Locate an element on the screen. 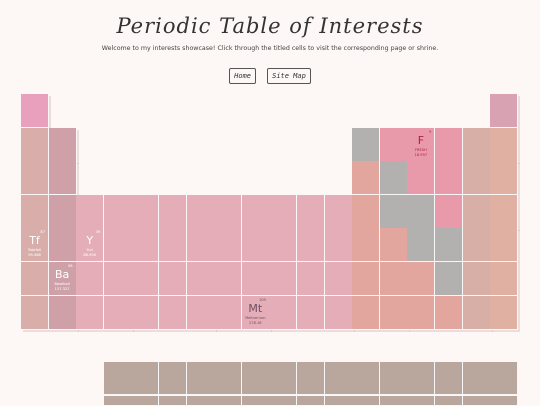  home-button: Home is located at coordinates (243, 76).